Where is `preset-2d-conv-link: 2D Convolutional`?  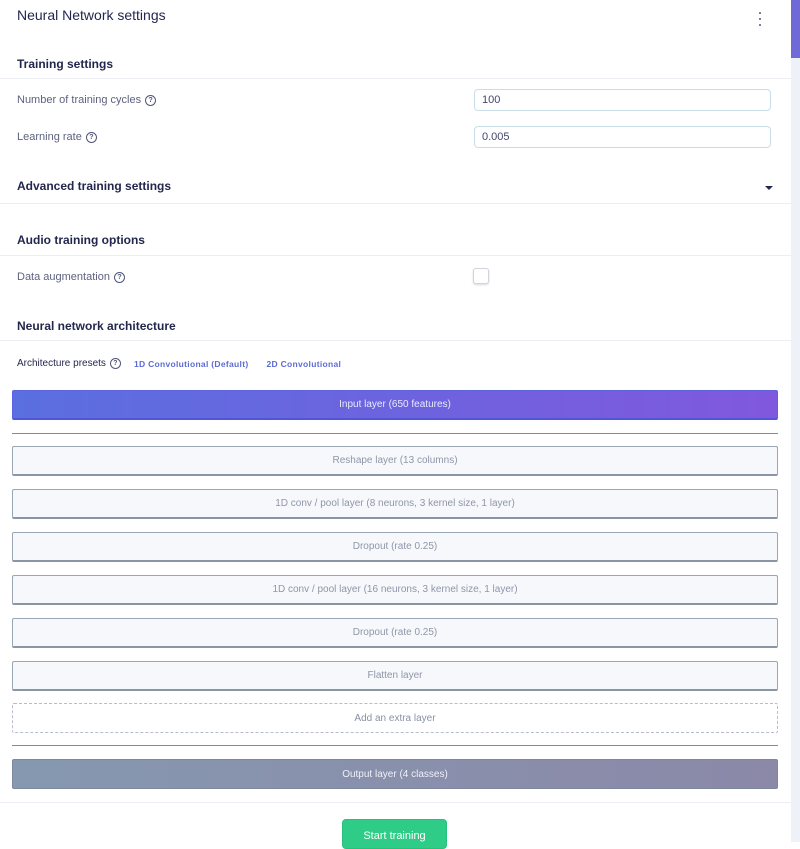 preset-2d-conv-link: 2D Convolutional is located at coordinates (303, 364).